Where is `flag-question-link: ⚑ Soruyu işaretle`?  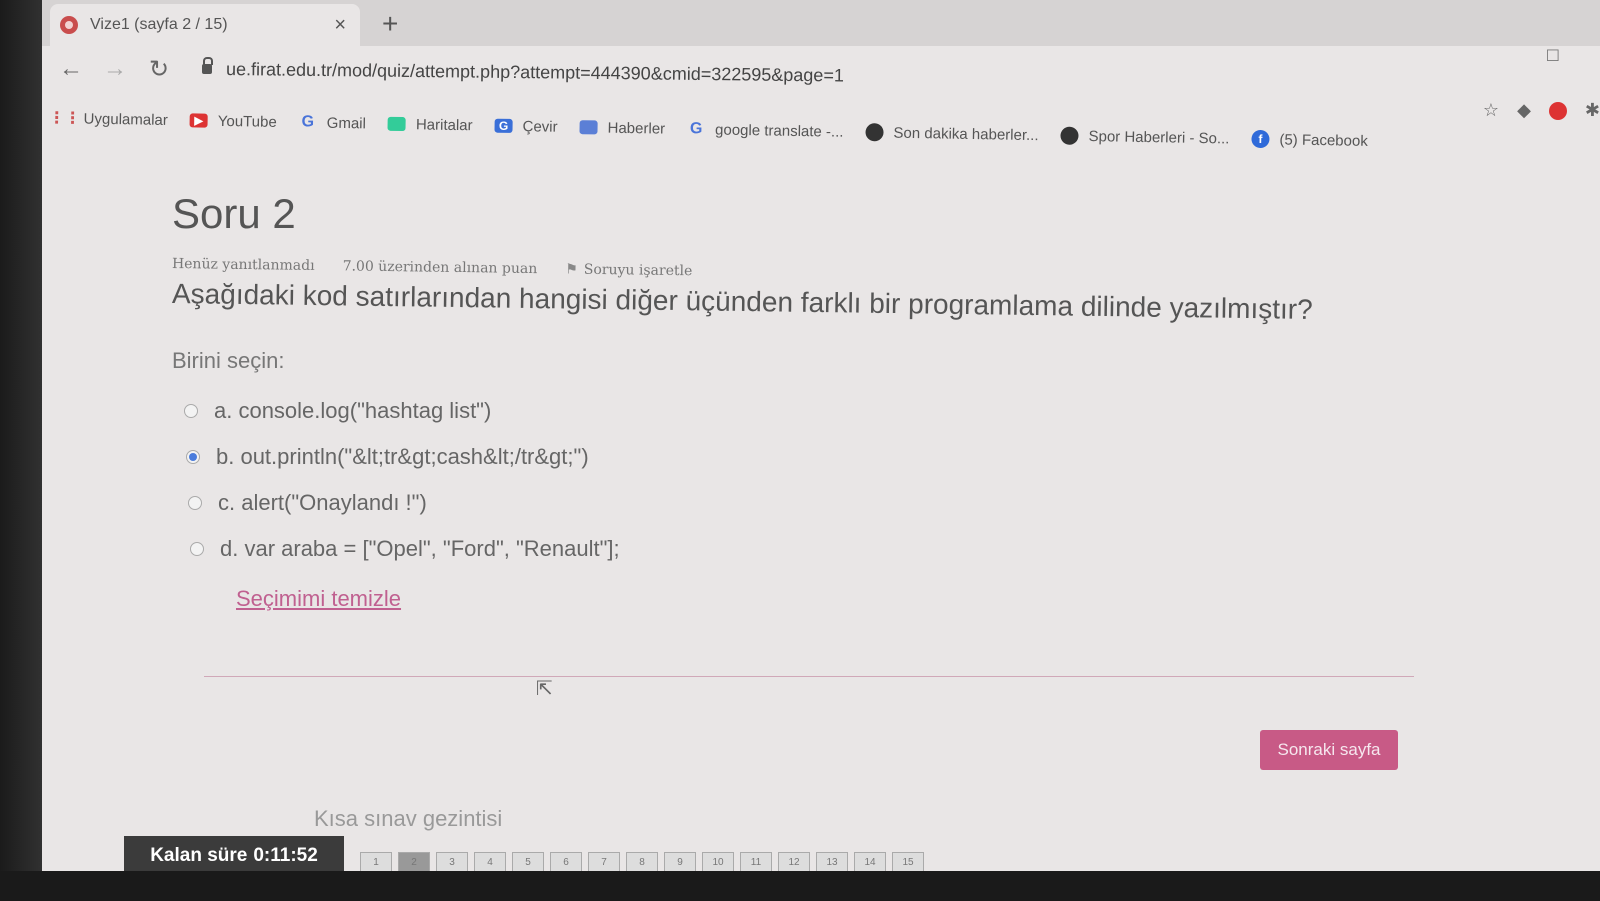 flag-question-link: ⚑ Soruyu işaretle is located at coordinates (628, 270).